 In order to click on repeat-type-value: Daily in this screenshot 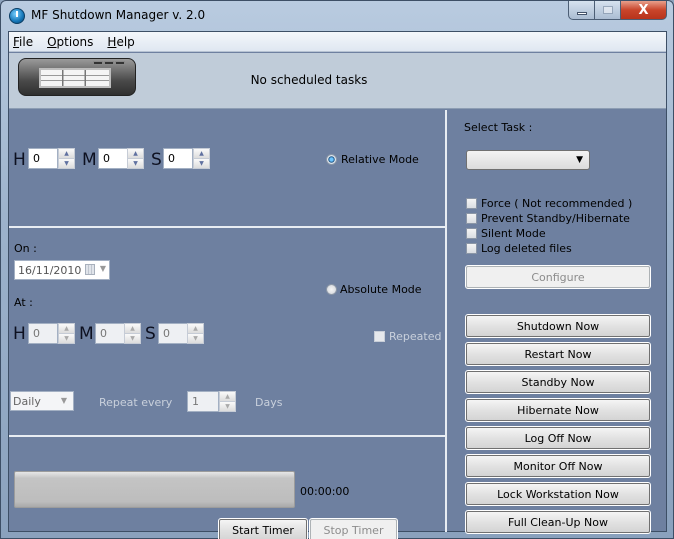, I will do `click(27, 401)`.